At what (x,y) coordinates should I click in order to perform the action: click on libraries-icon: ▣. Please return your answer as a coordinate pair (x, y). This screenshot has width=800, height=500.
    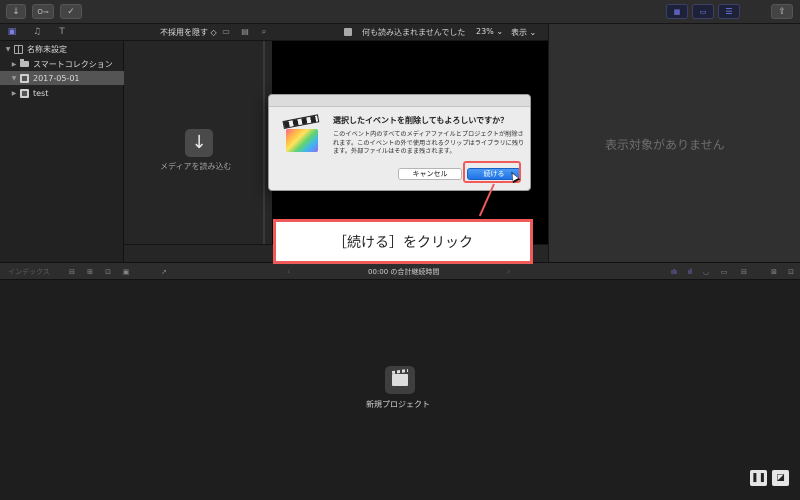
    Looking at the image, I should click on (12, 32).